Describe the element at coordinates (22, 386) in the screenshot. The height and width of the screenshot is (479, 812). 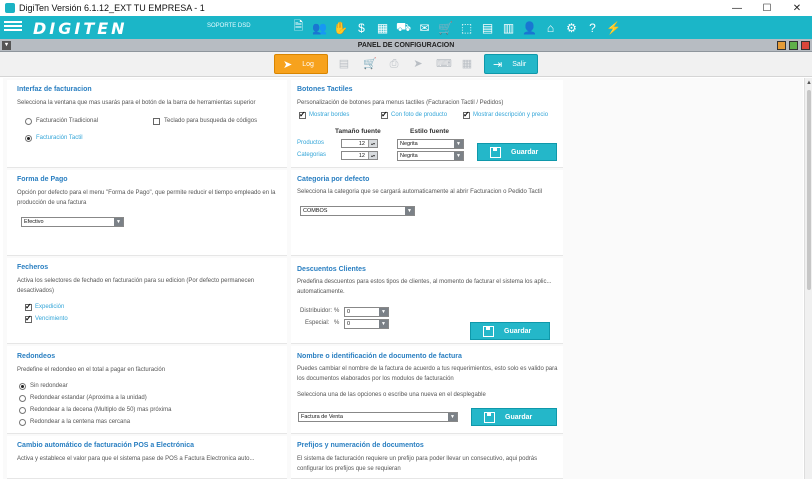
I see `radio-sin-redondear` at that location.